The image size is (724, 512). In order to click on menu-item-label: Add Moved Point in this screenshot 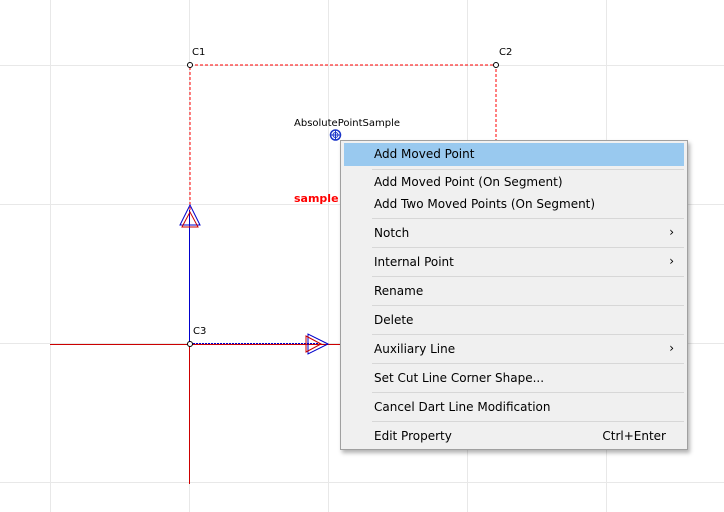, I will do `click(424, 154)`.